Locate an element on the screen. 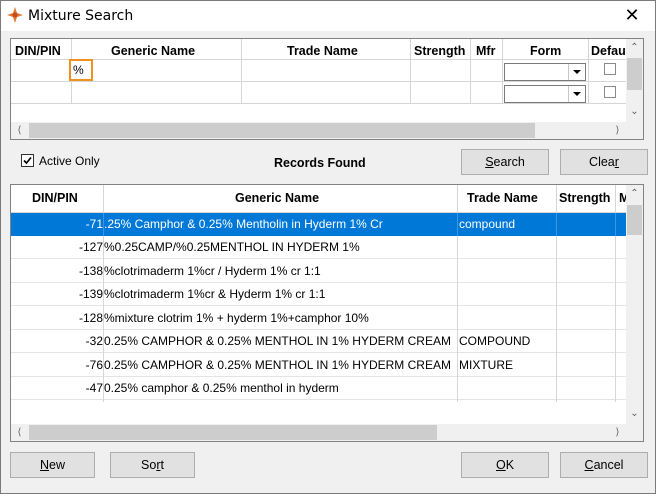 The width and height of the screenshot is (656, 494). form-dropdown-row2 is located at coordinates (545, 94).